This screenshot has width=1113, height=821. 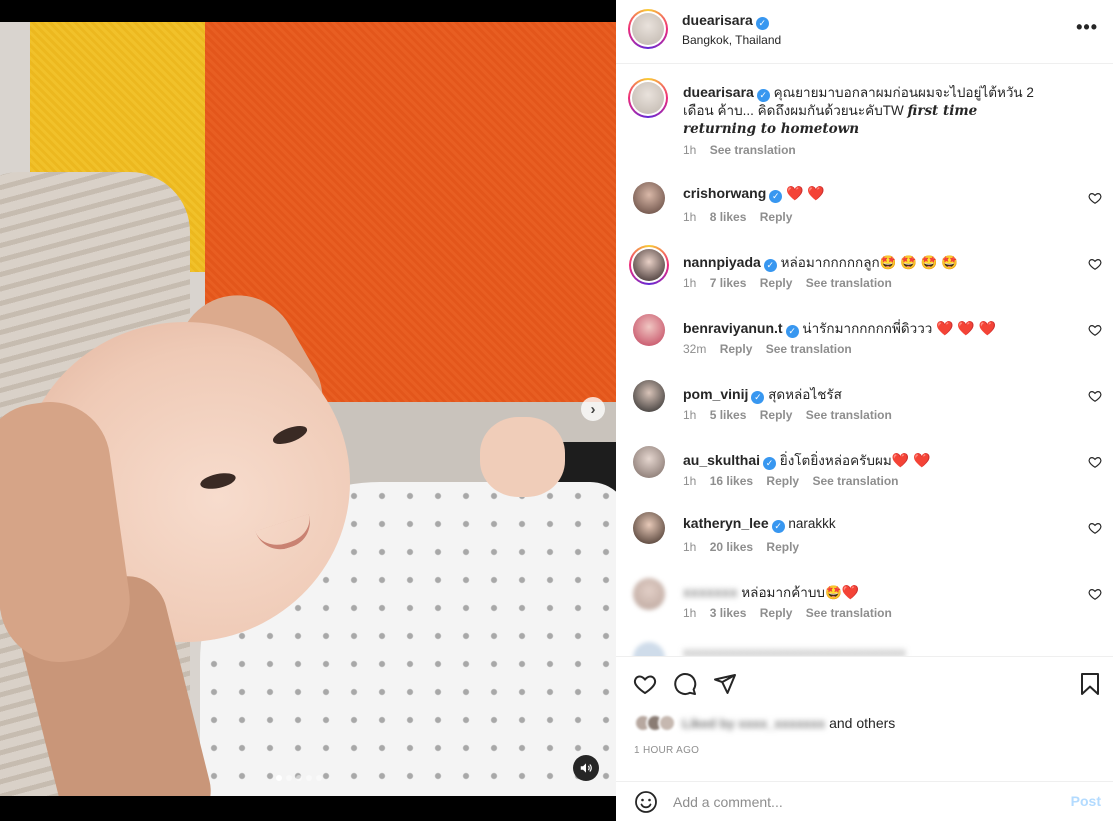 What do you see at coordinates (858, 802) in the screenshot?
I see `comment-input` at bounding box center [858, 802].